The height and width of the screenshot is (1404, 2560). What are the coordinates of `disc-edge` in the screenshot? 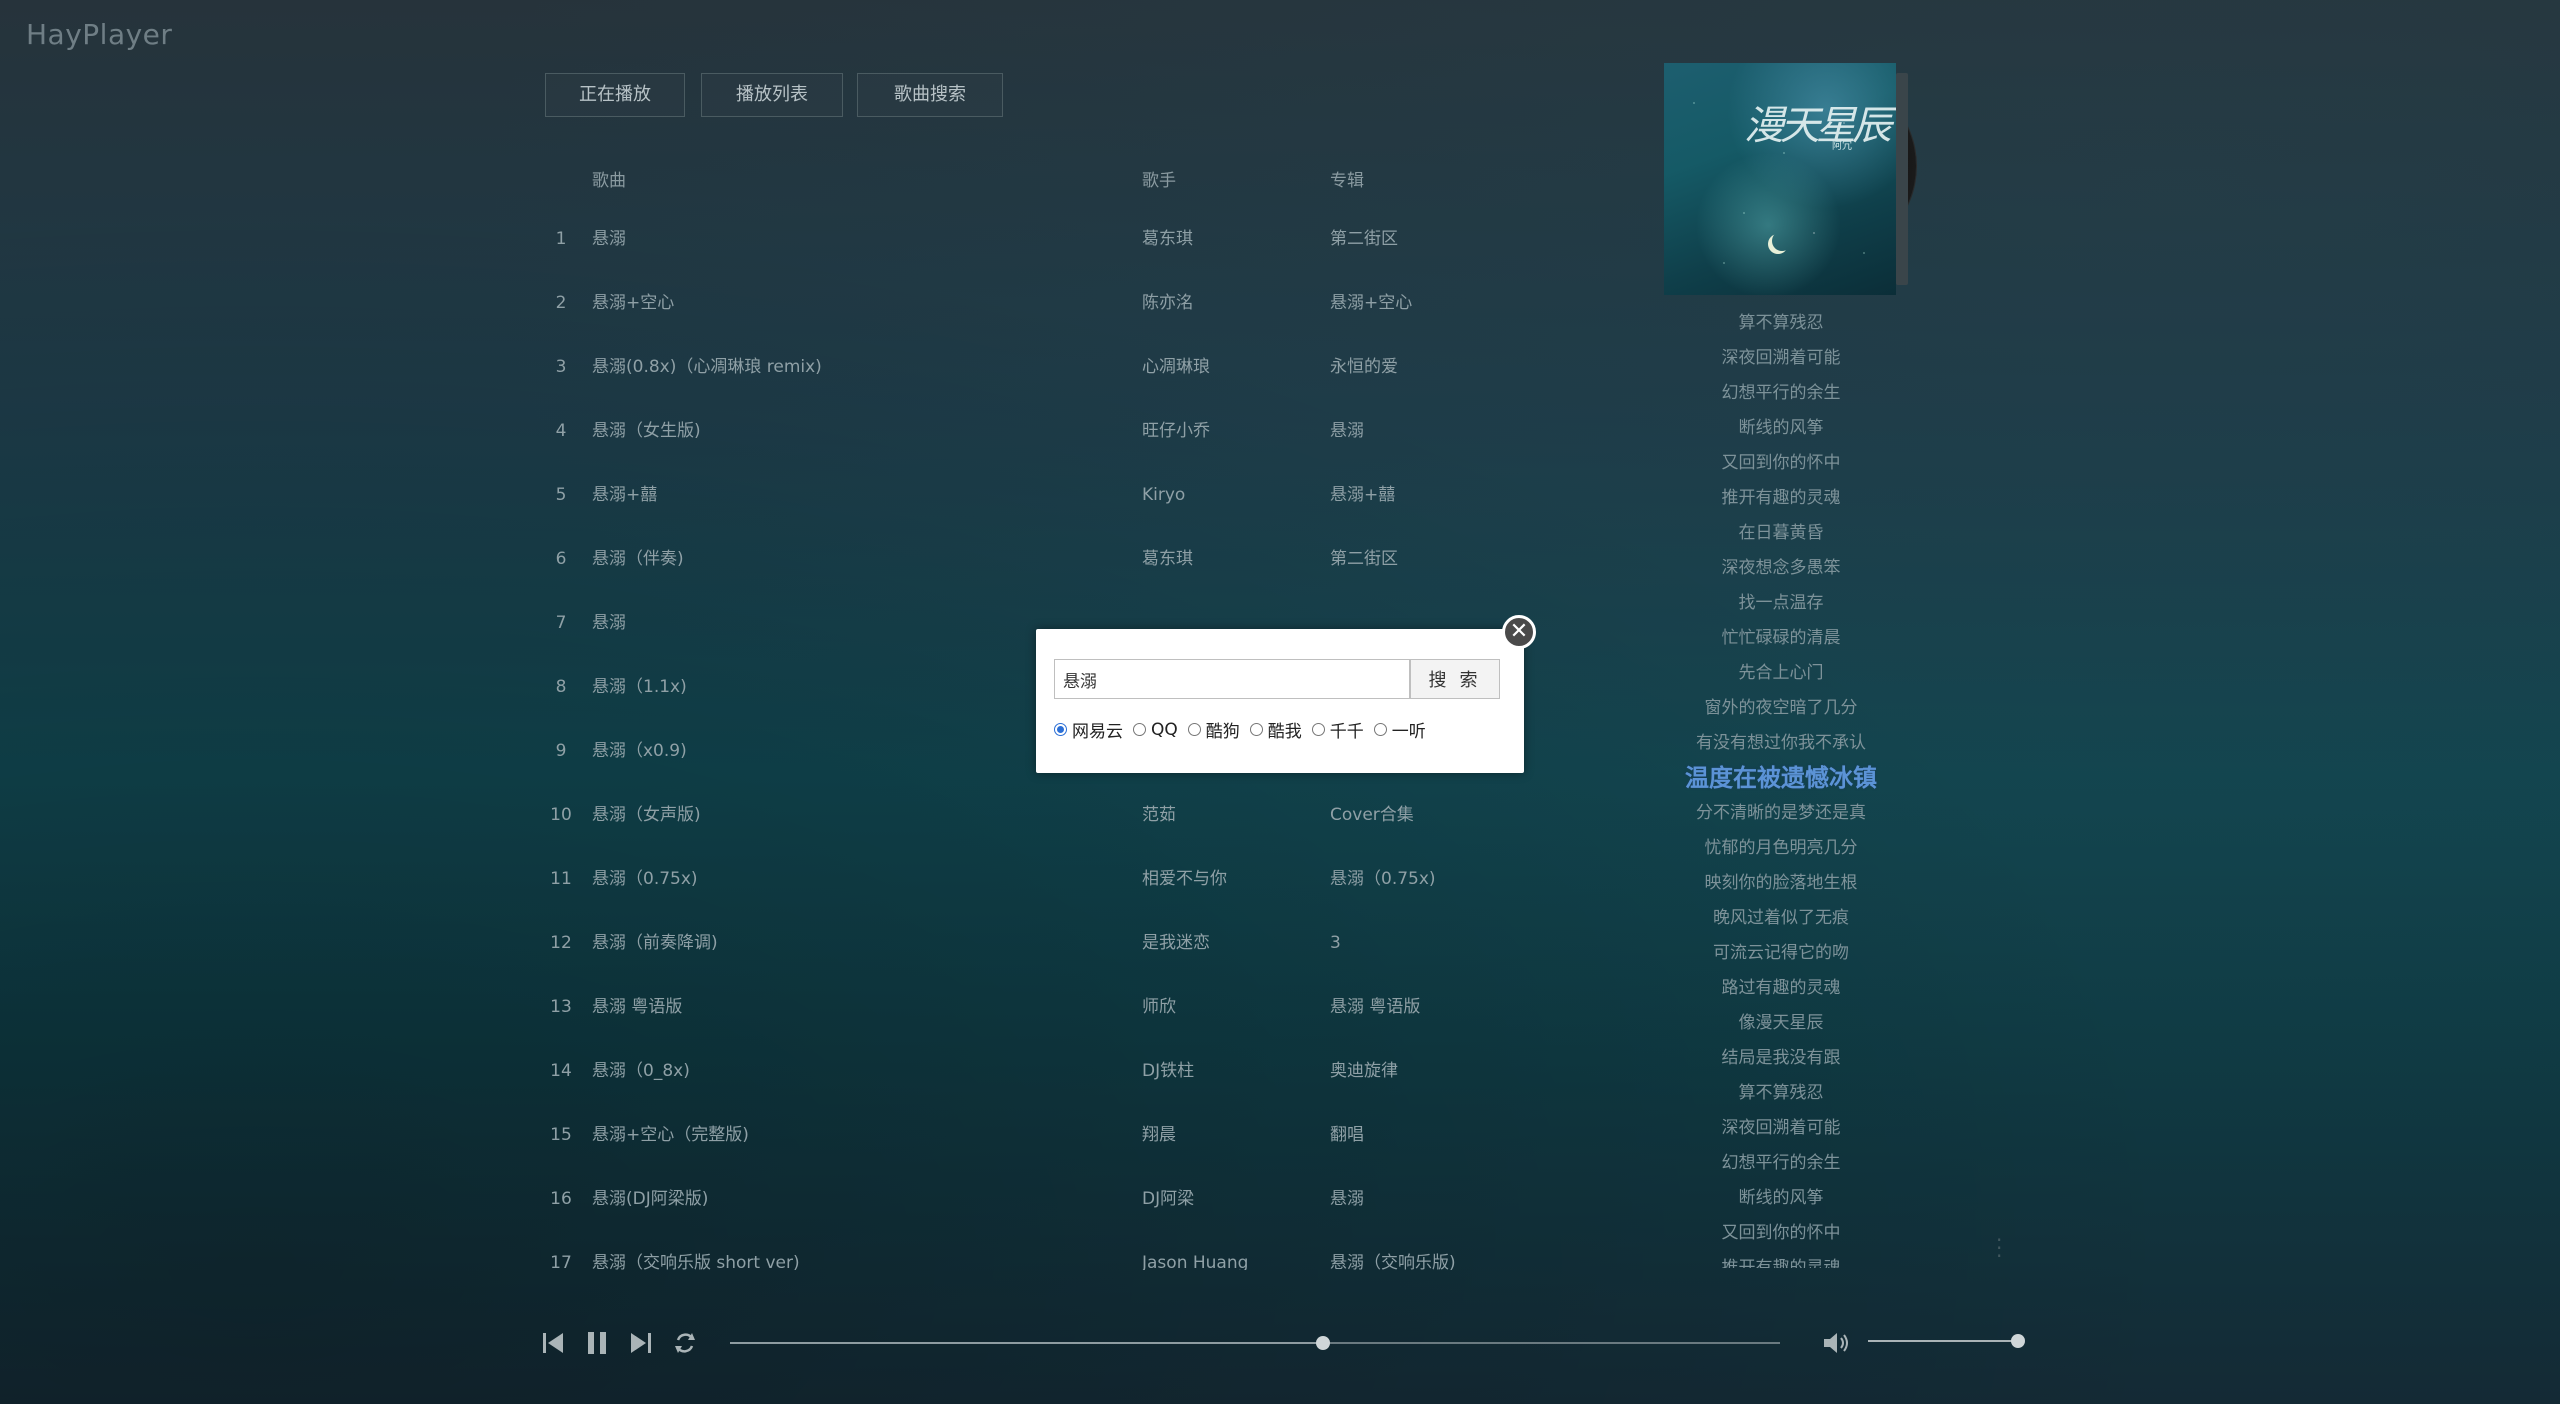 It's located at (1902, 179).